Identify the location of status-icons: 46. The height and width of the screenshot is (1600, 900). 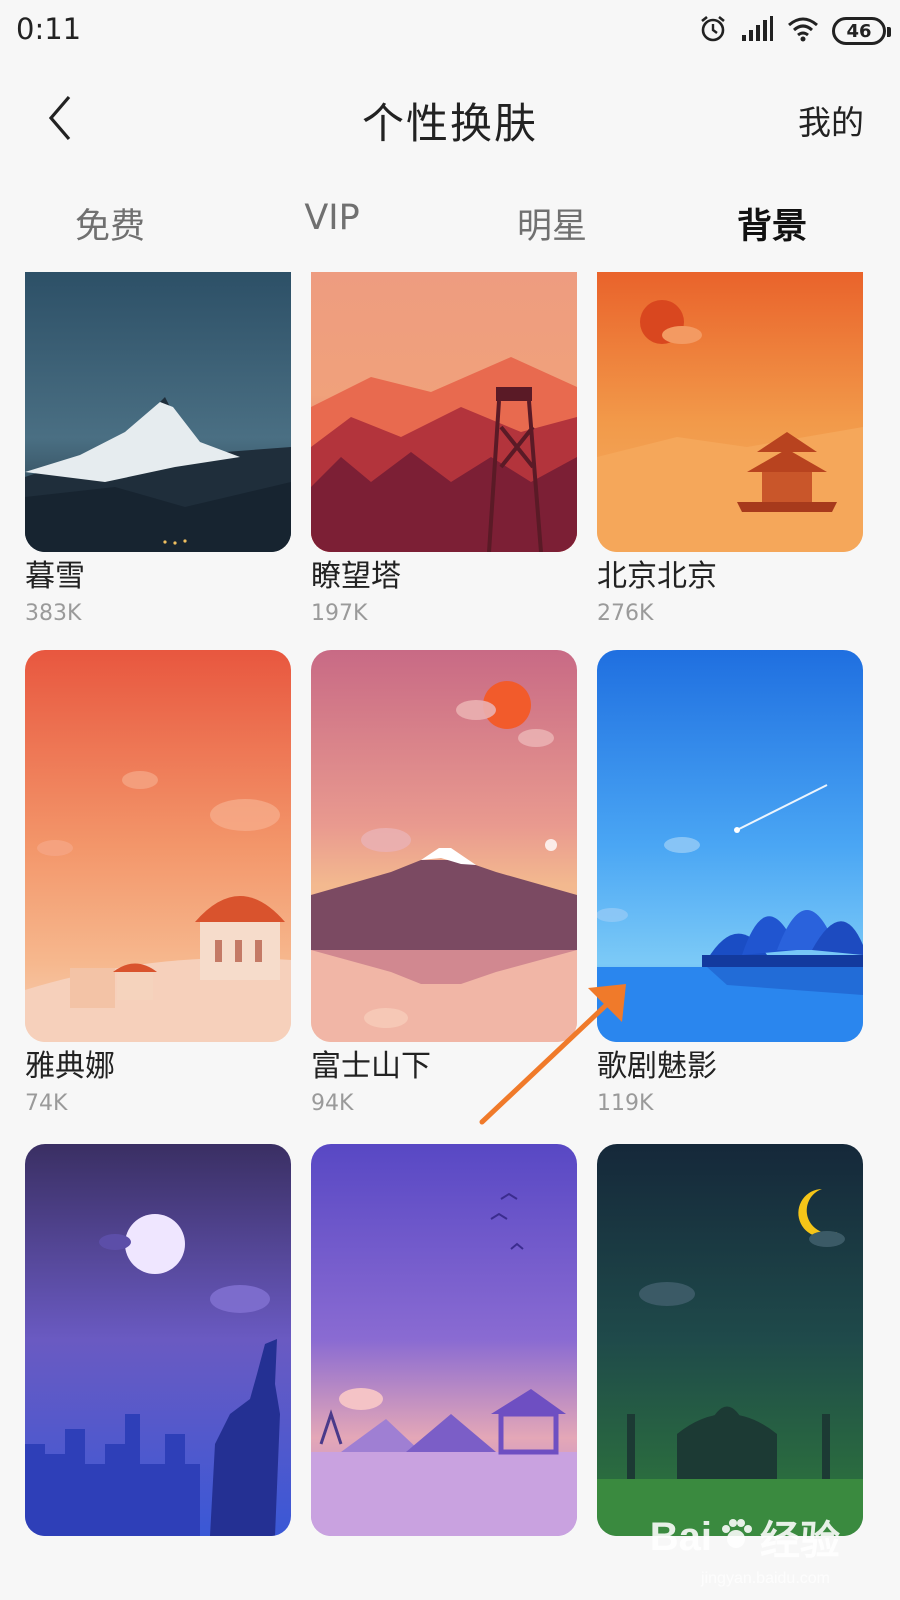
(794, 31).